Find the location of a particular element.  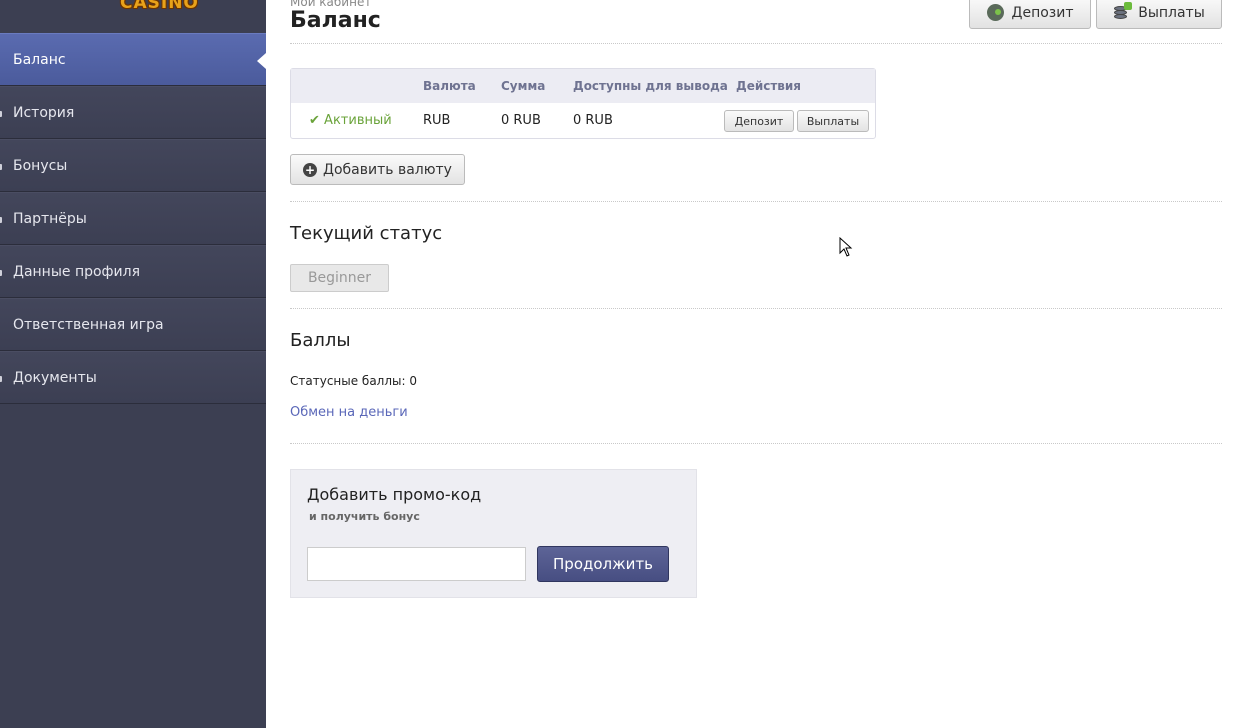

continue-button: Продолжить is located at coordinates (603, 564).